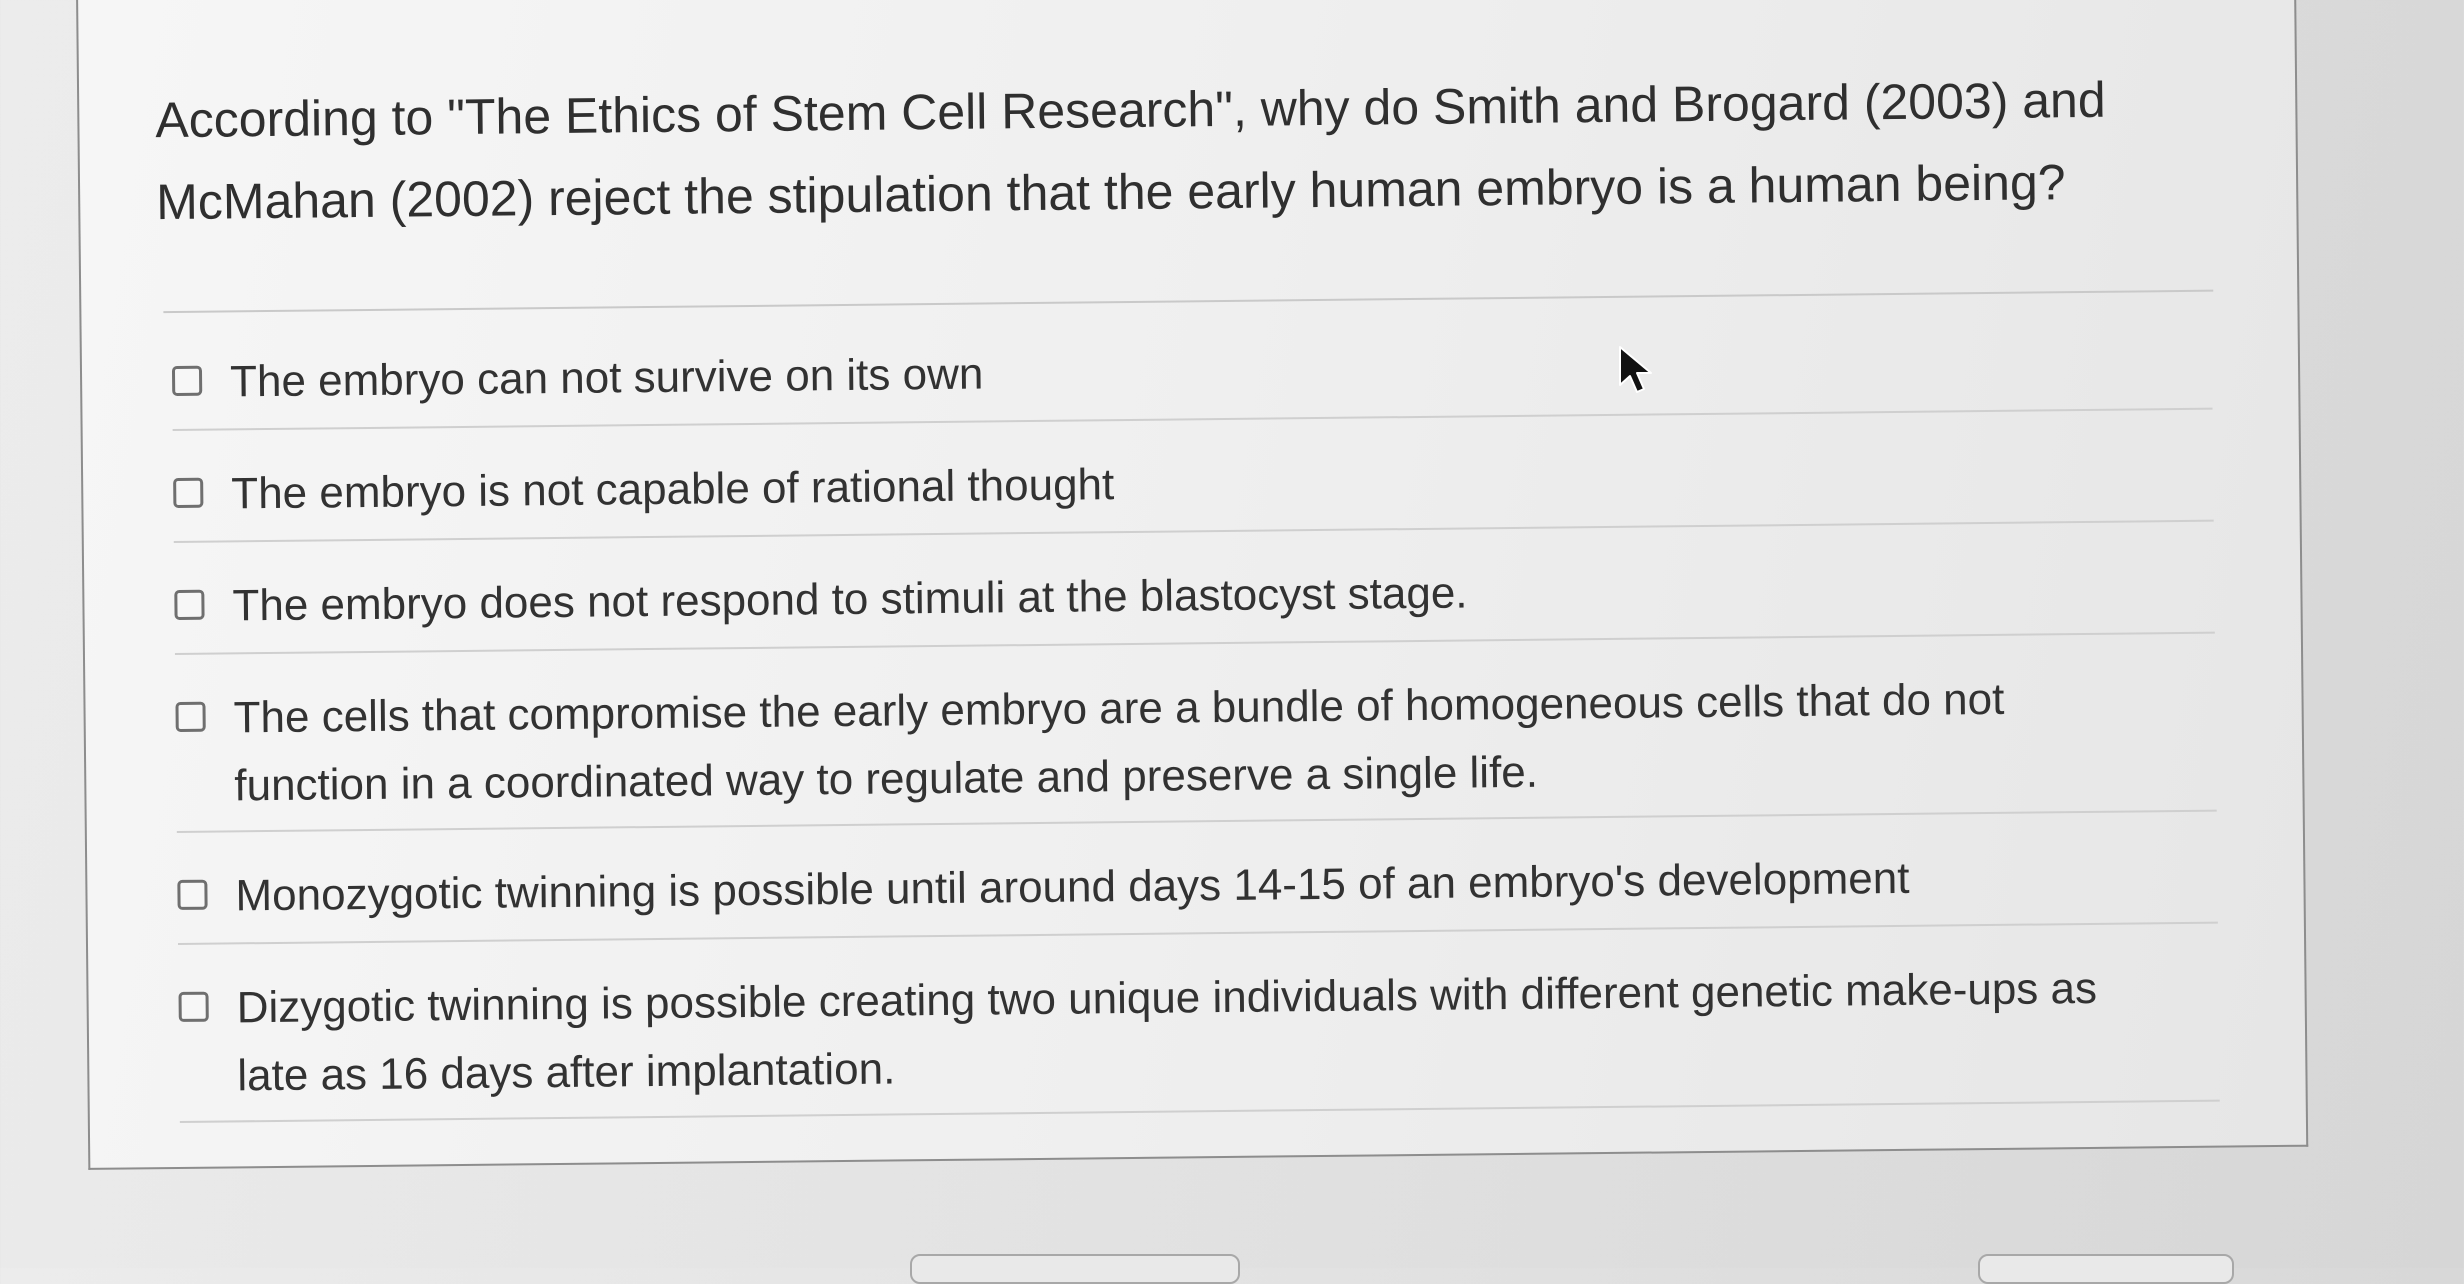 This screenshot has width=2464, height=1284. Describe the element at coordinates (1635, 369) in the screenshot. I see `mouse-pointer-icon` at that location.